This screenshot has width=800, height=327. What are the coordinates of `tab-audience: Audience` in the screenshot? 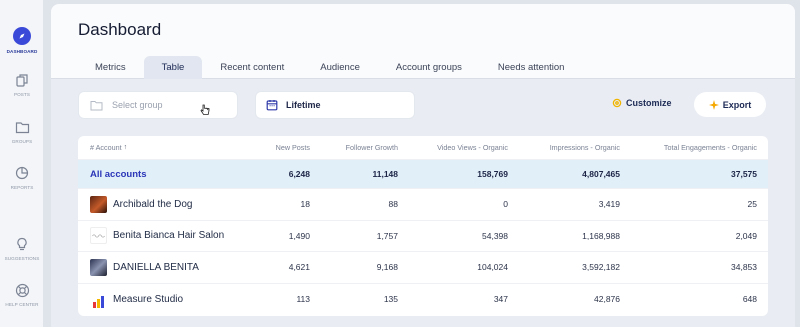 It's located at (340, 67).